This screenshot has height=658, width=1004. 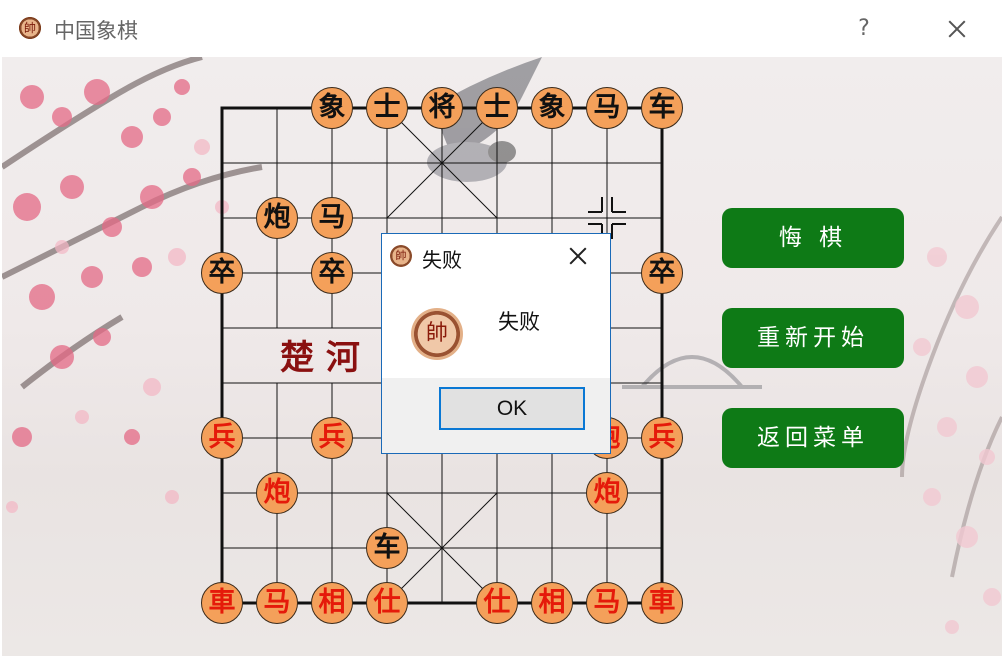 What do you see at coordinates (442, 108) in the screenshot?
I see `piece-black: 将` at bounding box center [442, 108].